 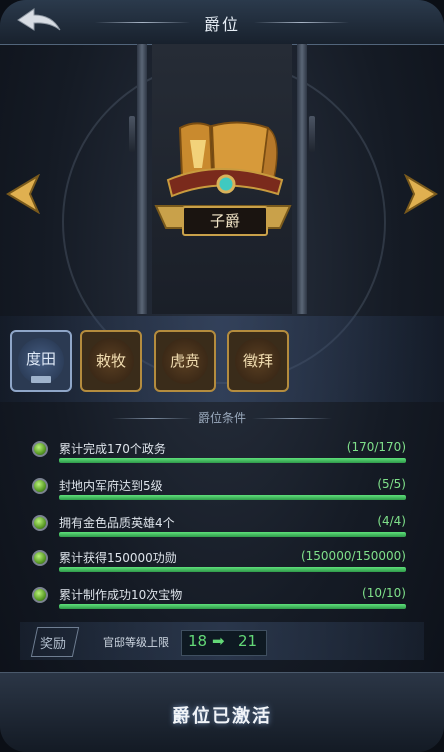 I want to click on rank-tab-chimu: 敕牧, so click(x=111, y=361).